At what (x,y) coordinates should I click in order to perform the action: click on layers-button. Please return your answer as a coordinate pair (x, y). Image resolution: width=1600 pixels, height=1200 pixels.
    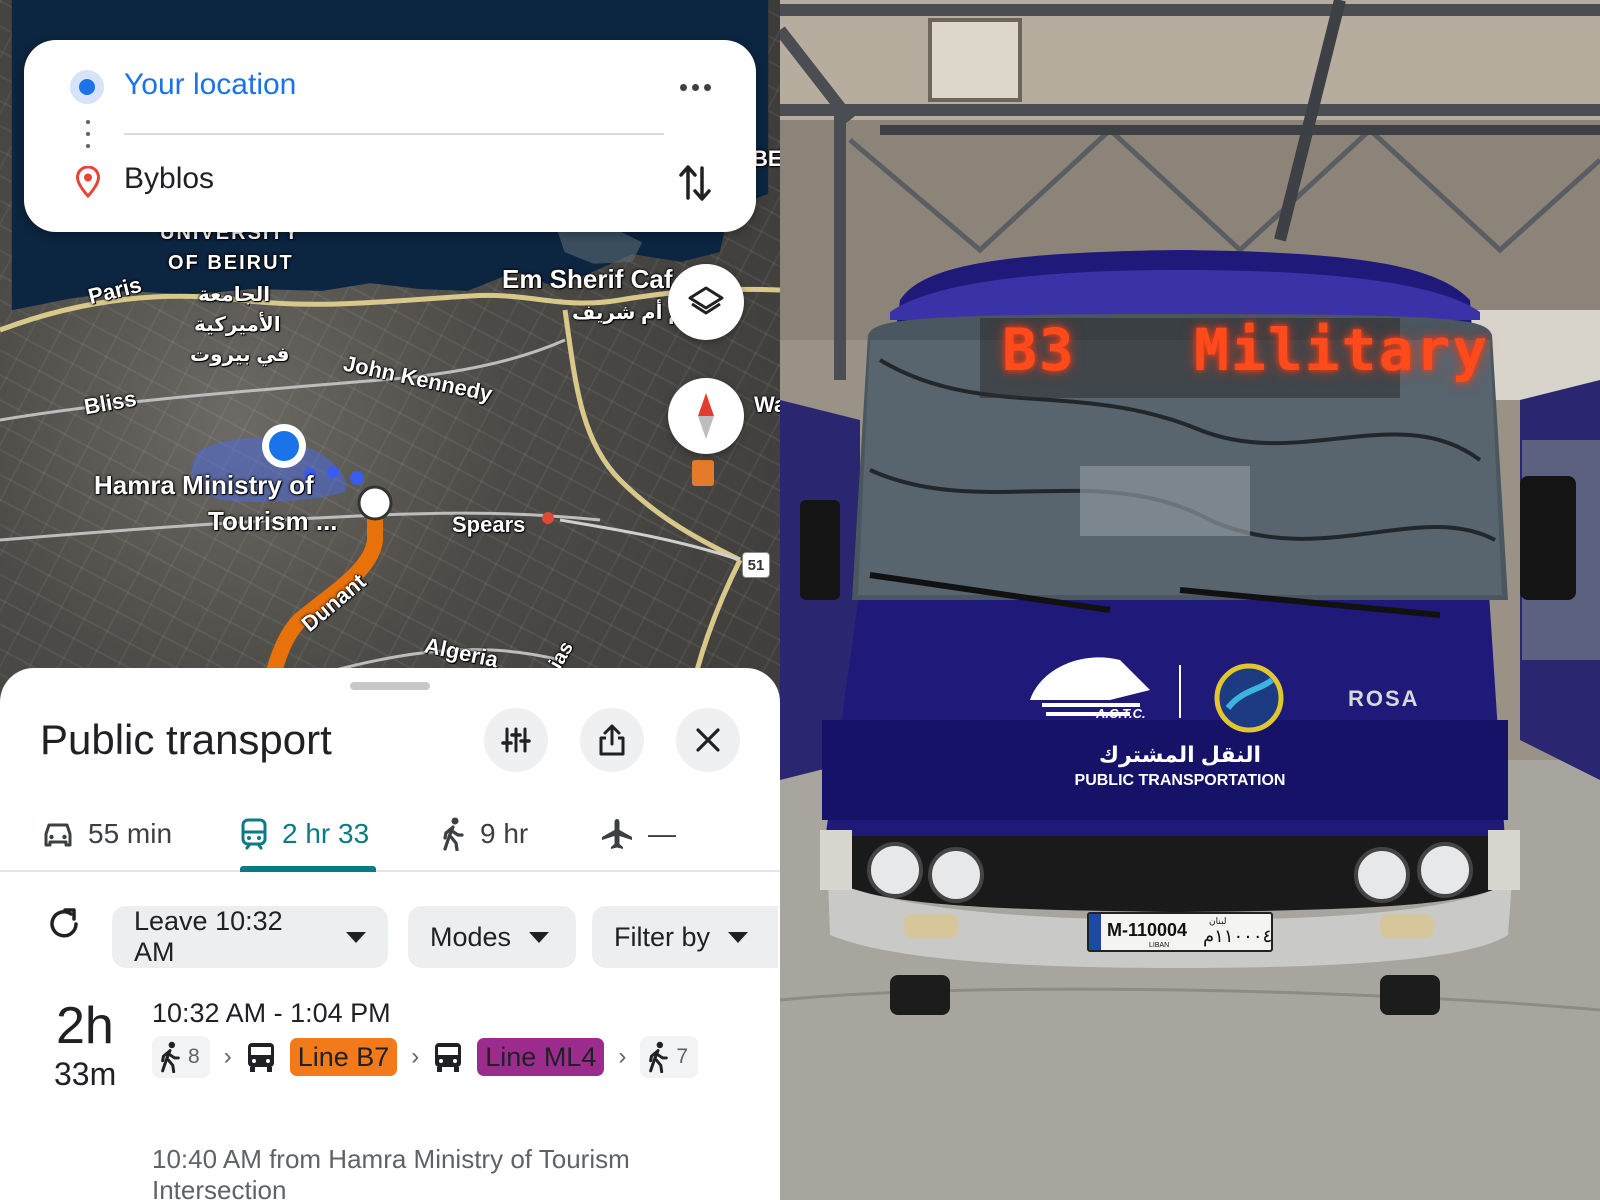
    Looking at the image, I should click on (706, 302).